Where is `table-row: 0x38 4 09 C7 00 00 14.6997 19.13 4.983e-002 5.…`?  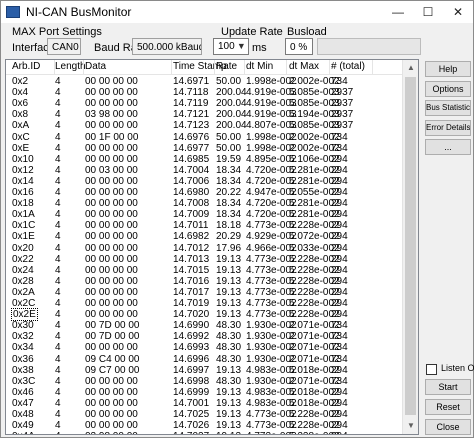 table-row: 0x38 4 09 C7 00 00 14.6997 19.13 4.983e-002 5.… is located at coordinates (206, 370).